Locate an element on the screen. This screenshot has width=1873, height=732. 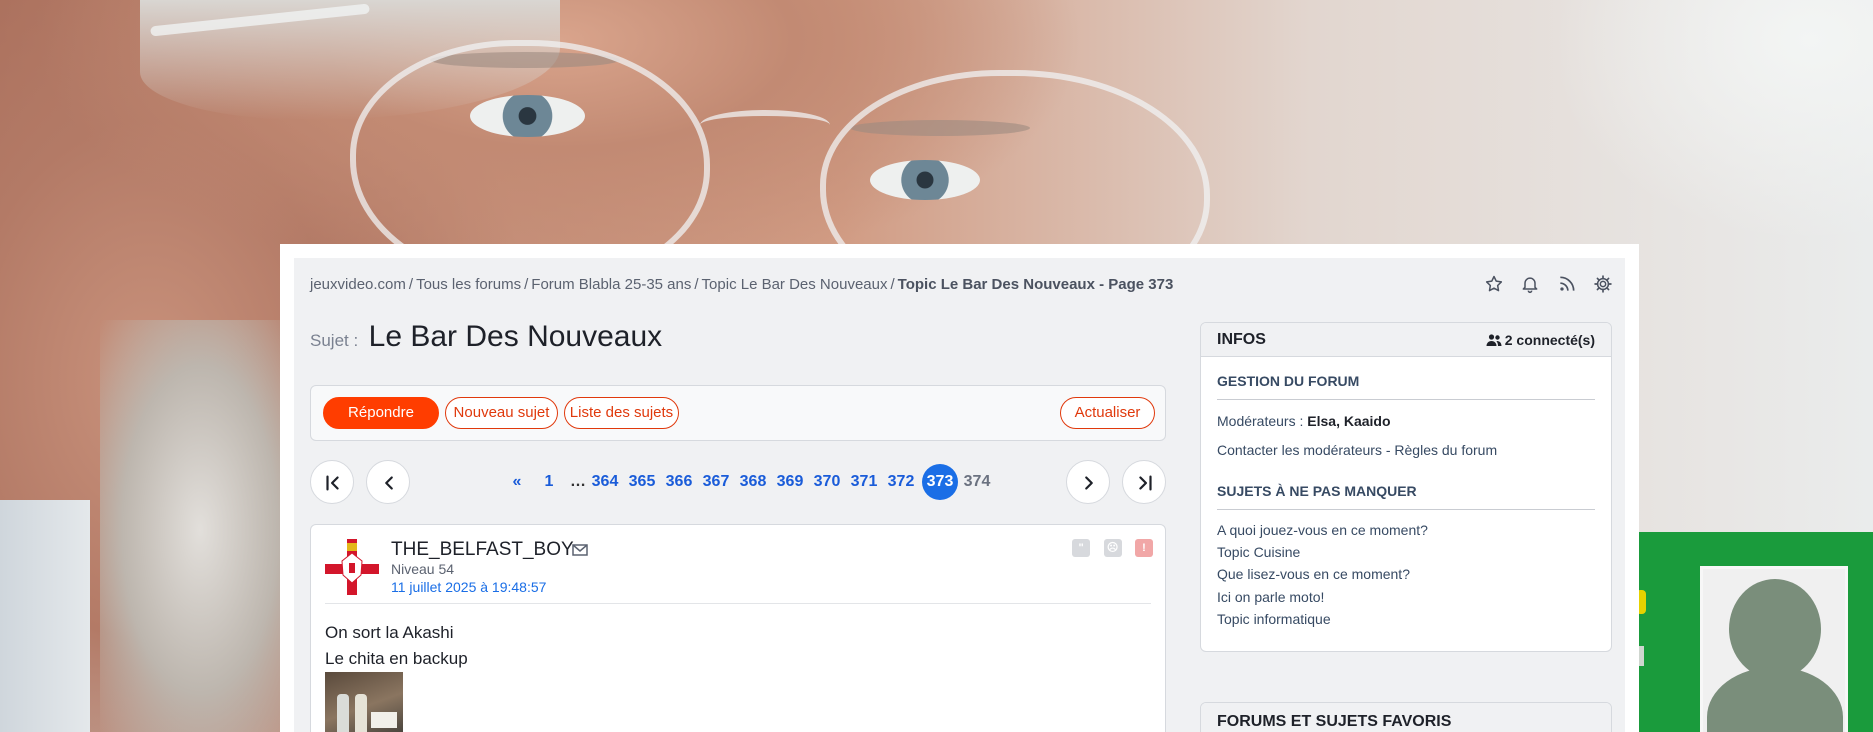
topic-heading: Sujet : Le Bar Des Nouveaux is located at coordinates (486, 337).